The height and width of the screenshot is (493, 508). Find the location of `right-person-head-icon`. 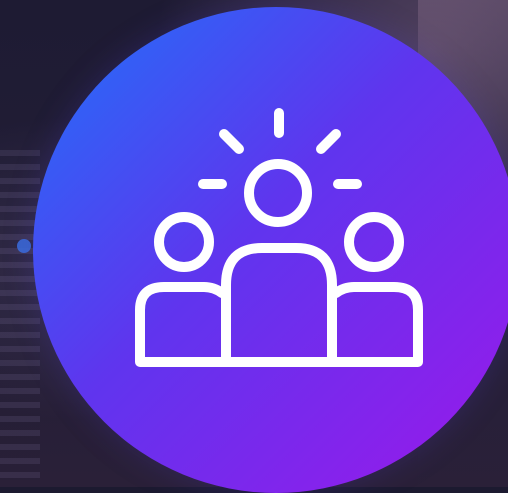

right-person-head-icon is located at coordinates (374, 242).